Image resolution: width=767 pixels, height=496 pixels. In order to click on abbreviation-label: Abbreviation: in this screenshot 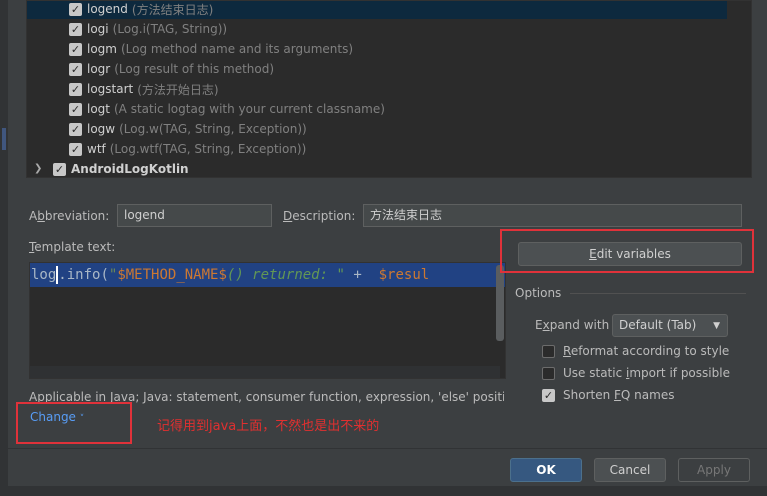, I will do `click(69, 216)`.